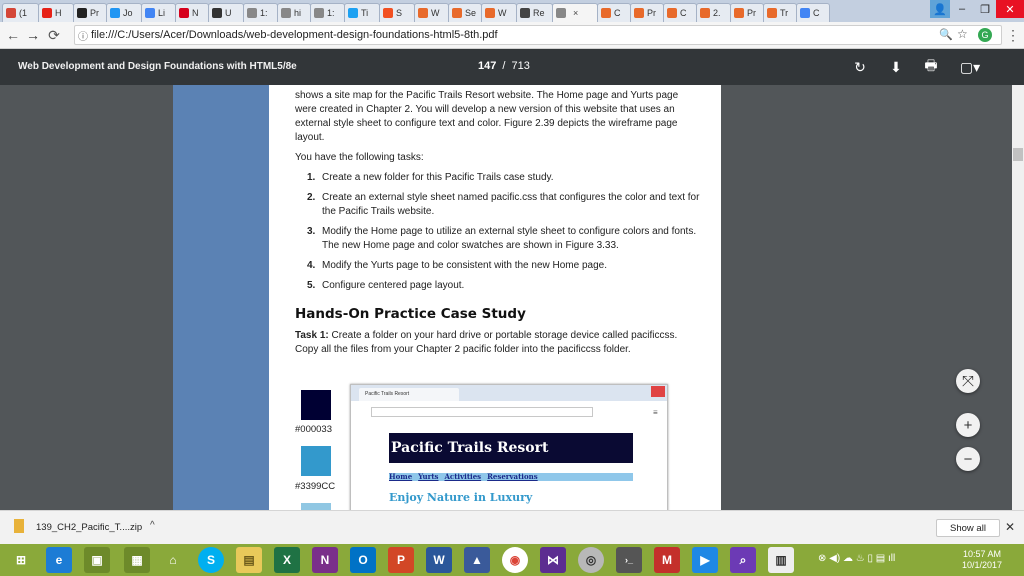  Describe the element at coordinates (856, 558) in the screenshot. I see `tray-icons: ⊗ ◀) ☁ ♨ ▯ ▤ ıll` at that location.